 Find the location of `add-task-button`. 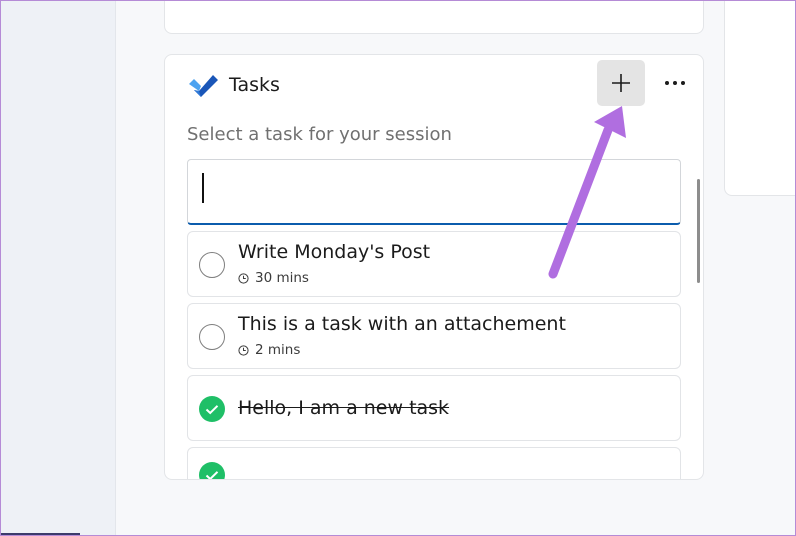

add-task-button is located at coordinates (621, 83).